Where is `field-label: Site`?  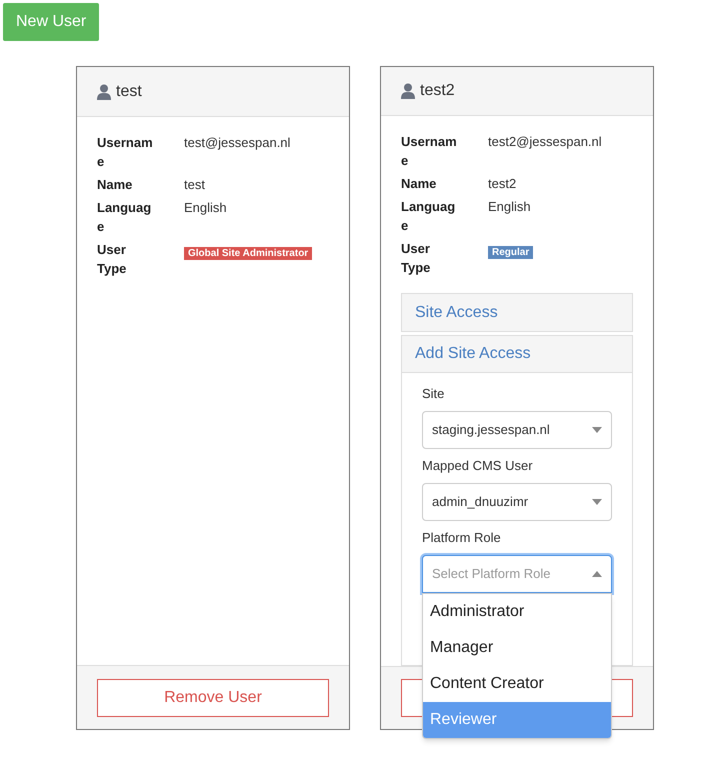
field-label: Site is located at coordinates (434, 394).